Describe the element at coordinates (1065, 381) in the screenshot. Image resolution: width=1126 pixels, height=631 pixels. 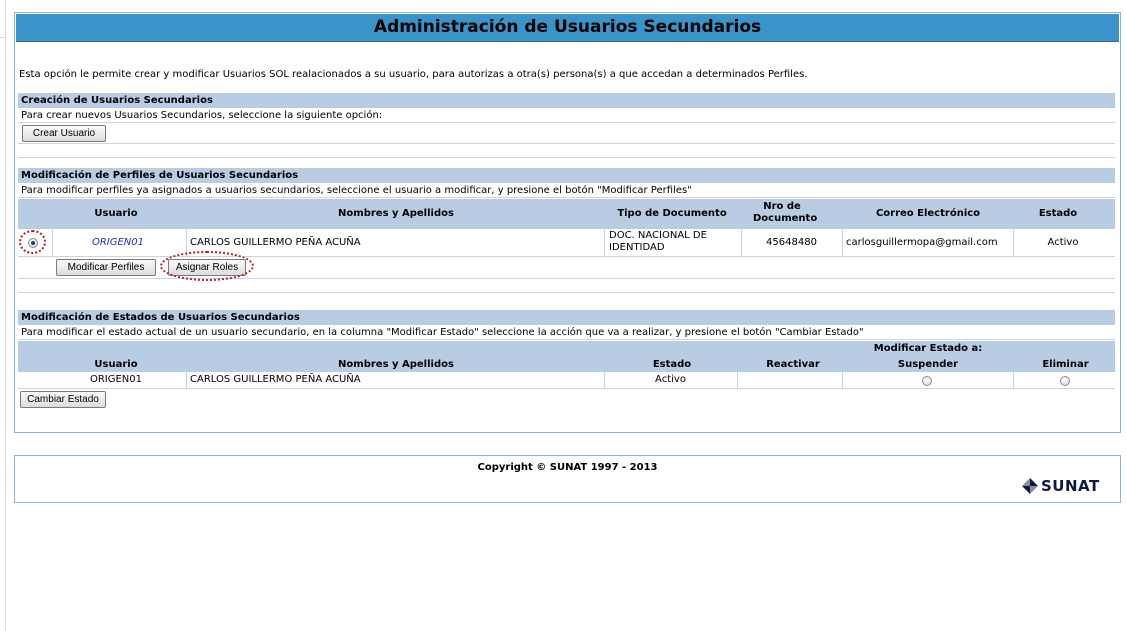
I see `delete-radio` at that location.